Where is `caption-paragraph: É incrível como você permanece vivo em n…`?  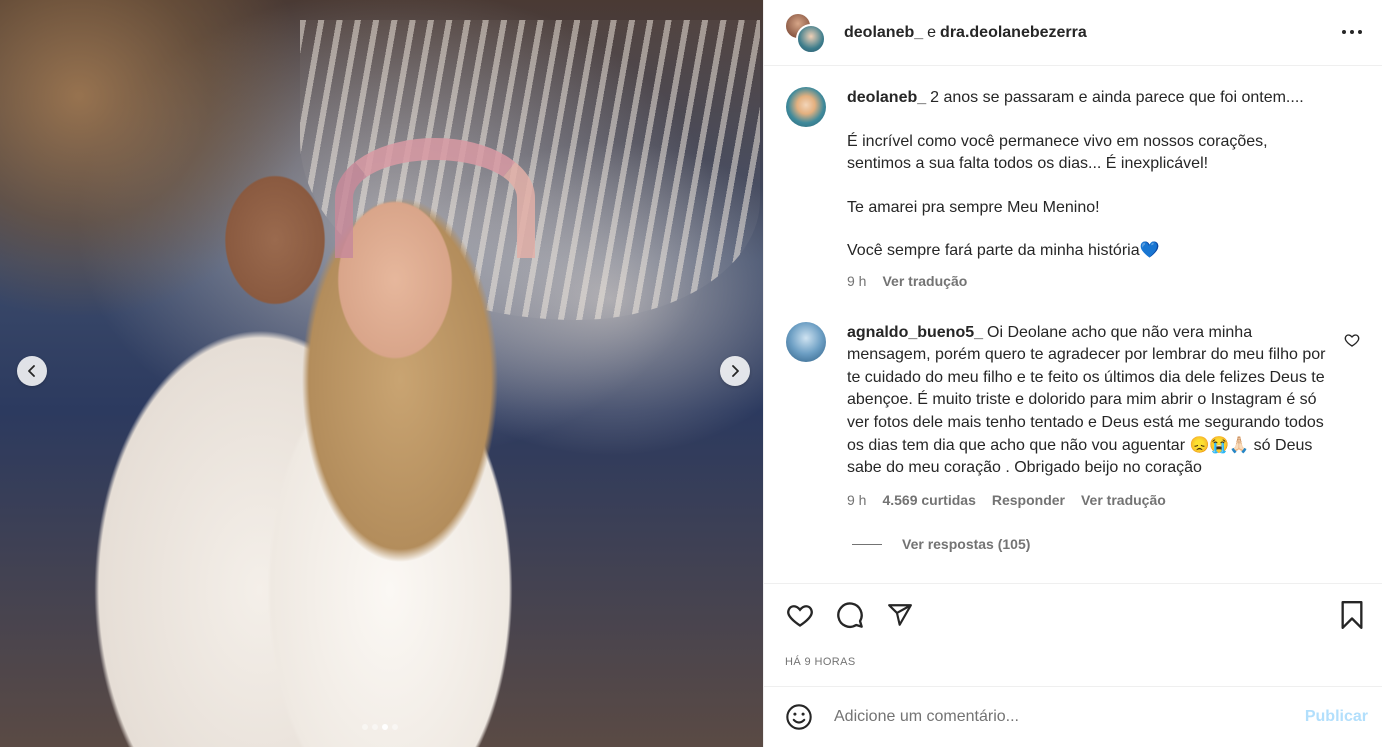 caption-paragraph: É incrível como você permanece vivo em n… is located at coordinates (1057, 152).